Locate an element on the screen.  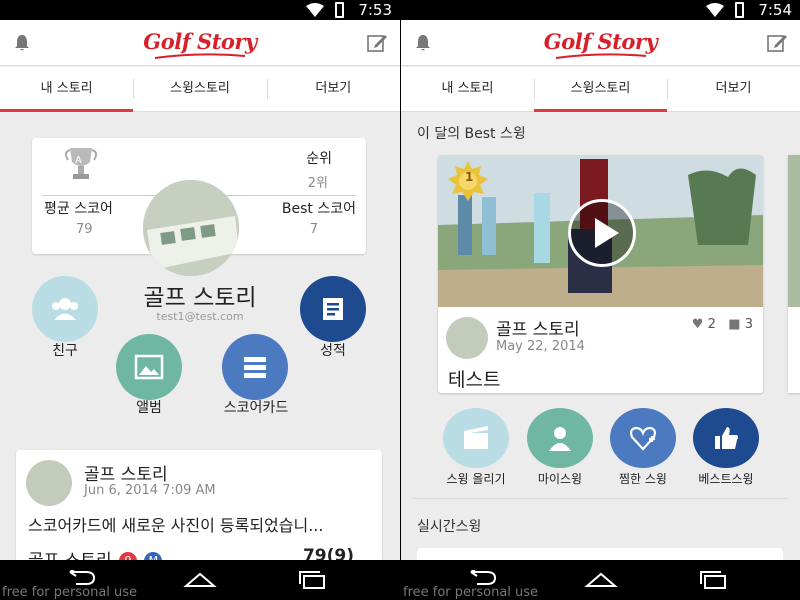
video-date: May 22, 2014 is located at coordinates (540, 346).